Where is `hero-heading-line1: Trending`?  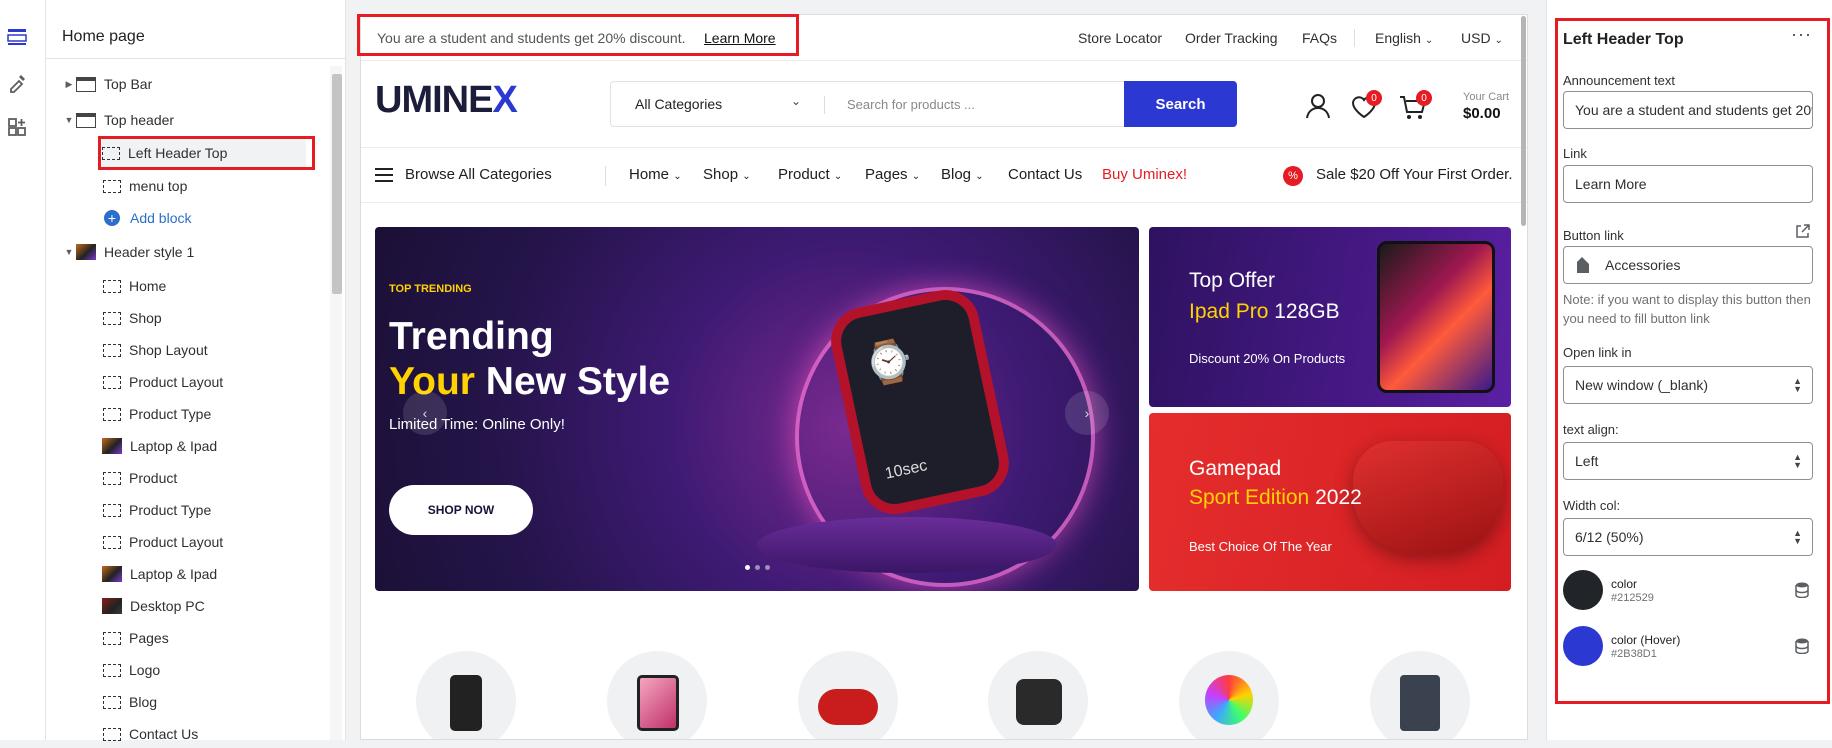 hero-heading-line1: Trending is located at coordinates (471, 336).